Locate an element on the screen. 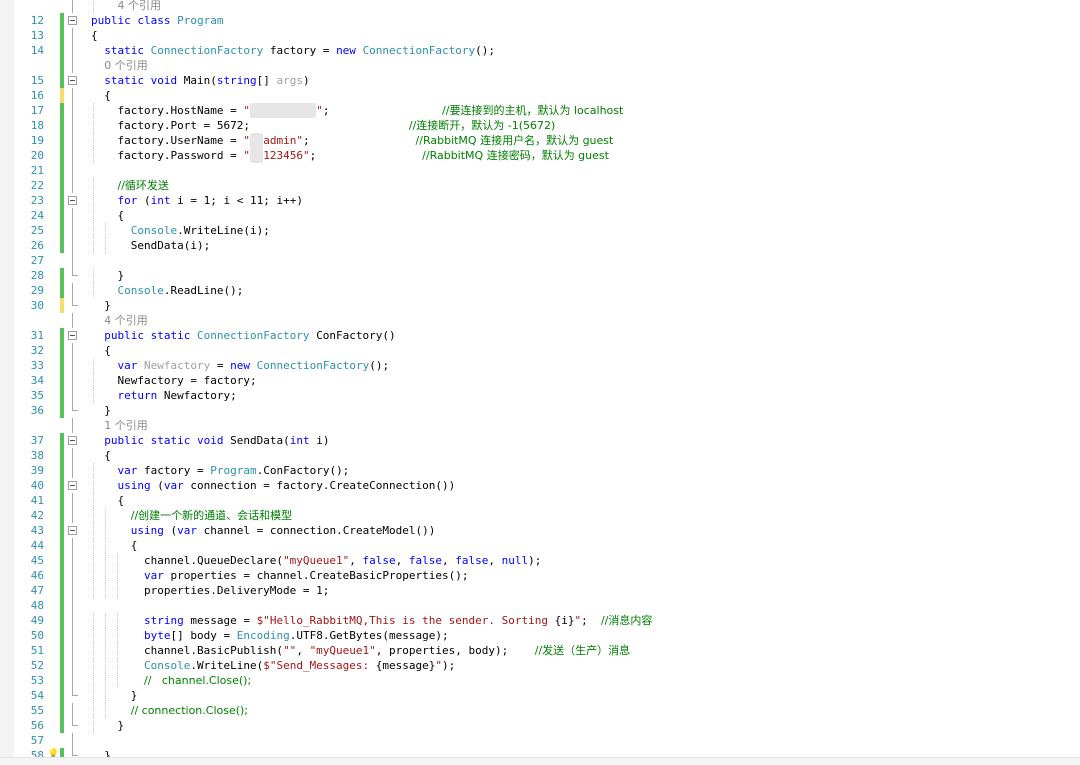  code-line: 35 return Newfactory; is located at coordinates (540, 395).